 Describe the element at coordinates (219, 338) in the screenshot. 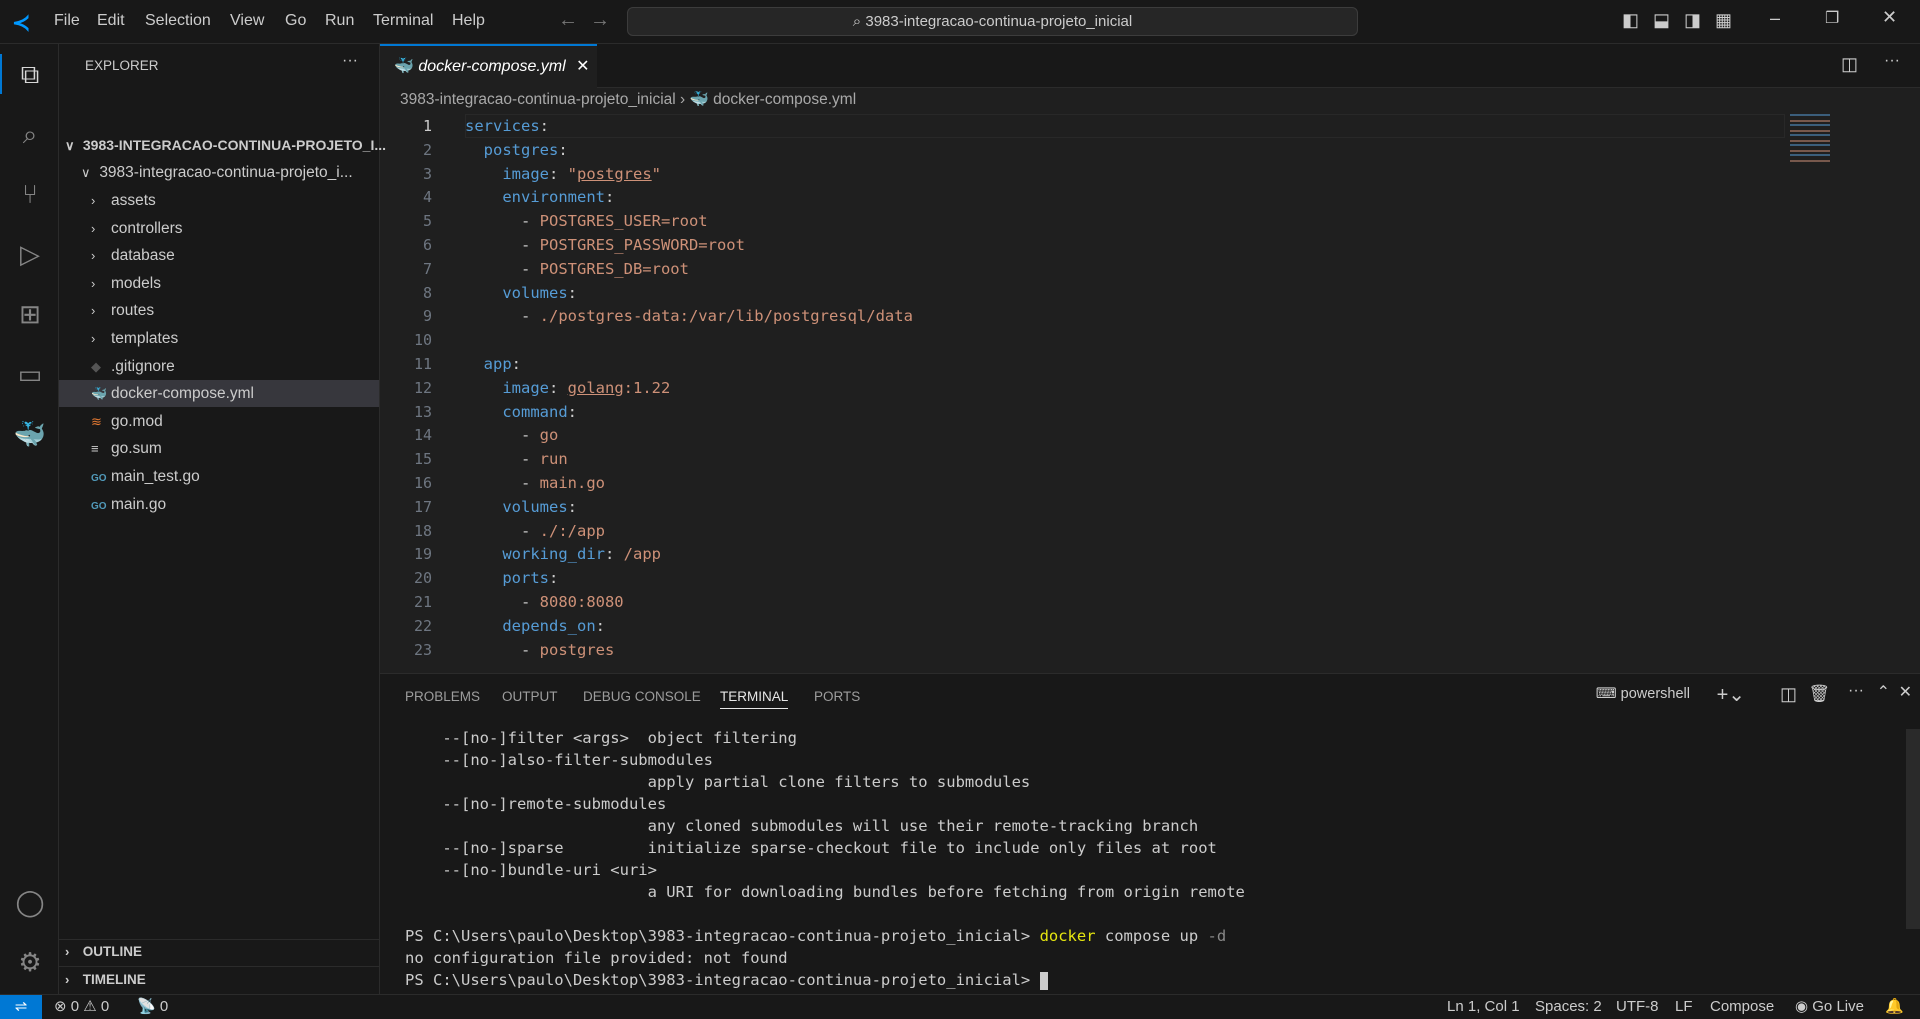

I see `tree-item: › templates` at that location.